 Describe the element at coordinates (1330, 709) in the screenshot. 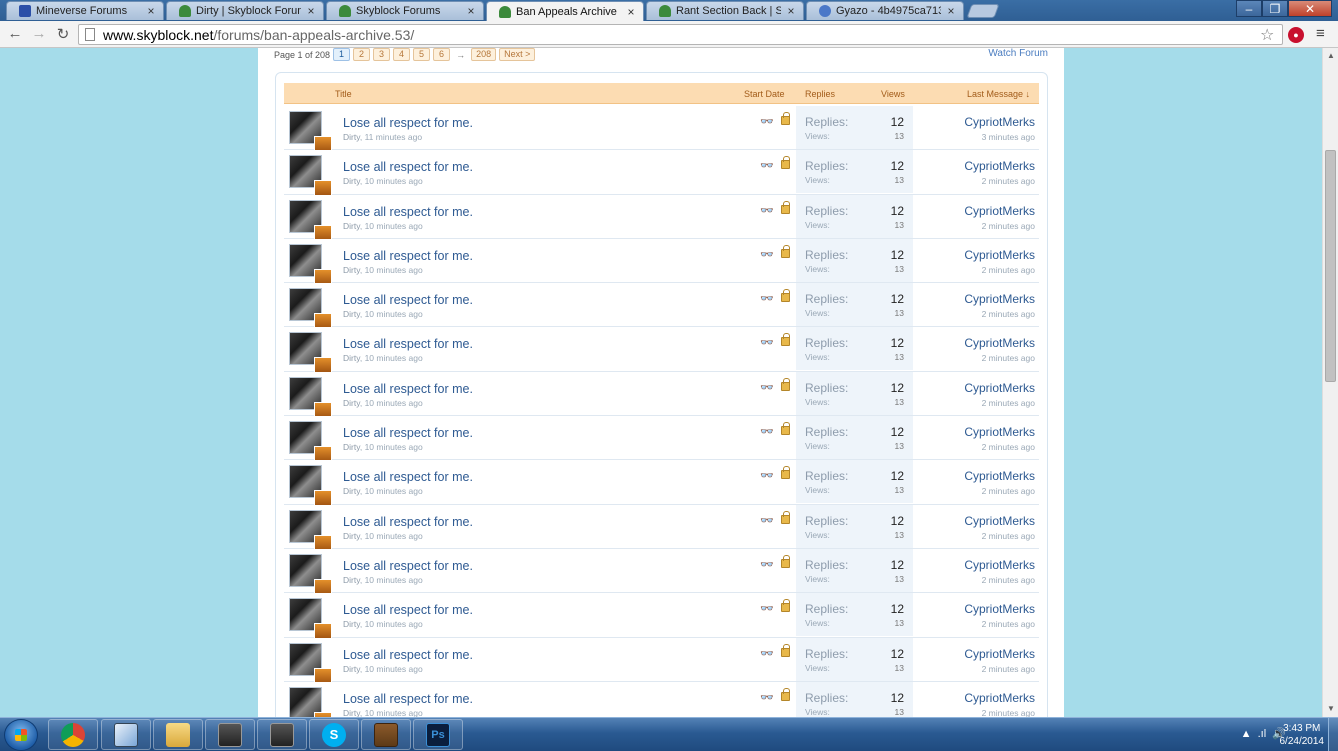

I see `scroll-down-arrow-icon: ▼` at that location.